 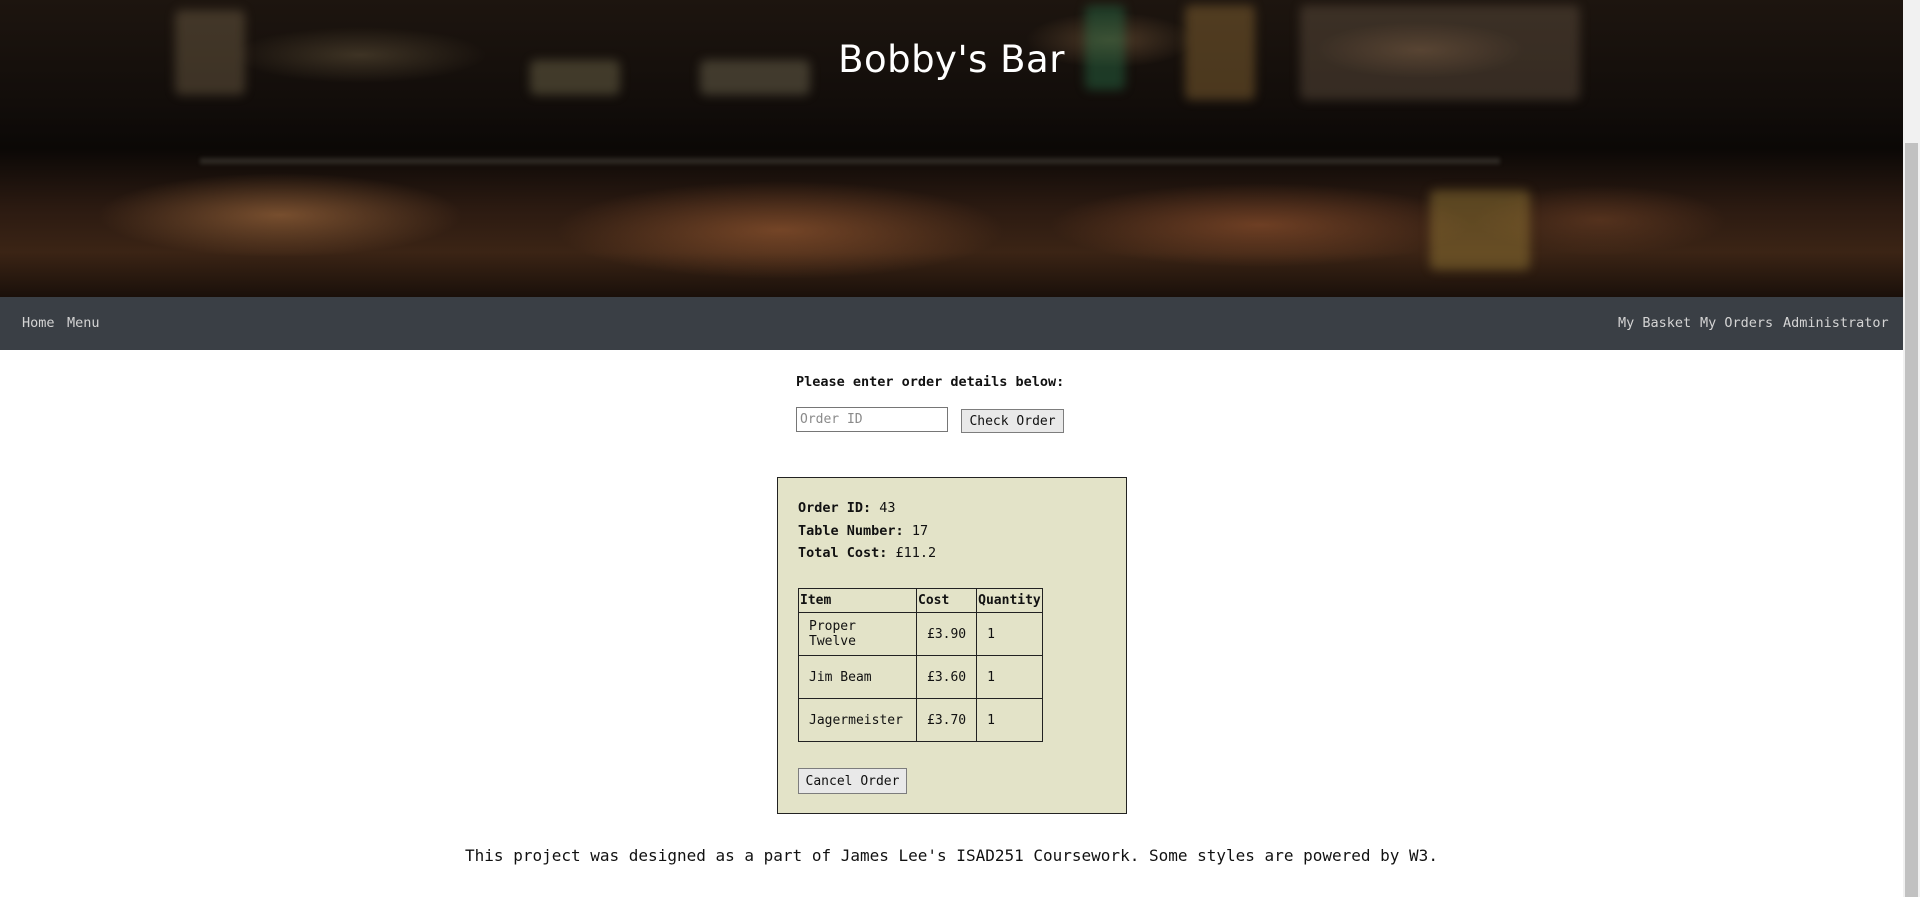 What do you see at coordinates (887, 508) in the screenshot?
I see `order-id-value: 43` at bounding box center [887, 508].